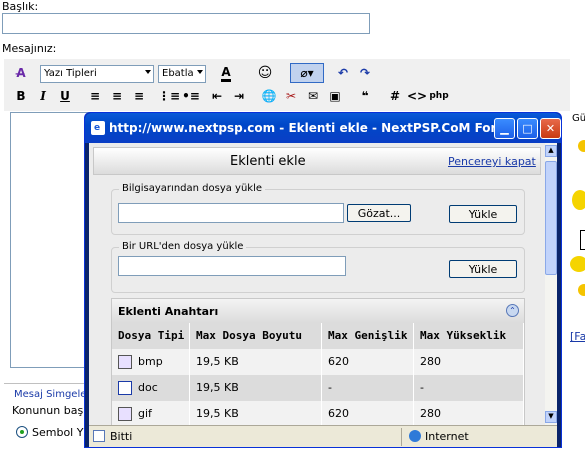 The height and width of the screenshot is (459, 585). What do you see at coordinates (22, 432) in the screenshot?
I see `radio-button` at bounding box center [22, 432].